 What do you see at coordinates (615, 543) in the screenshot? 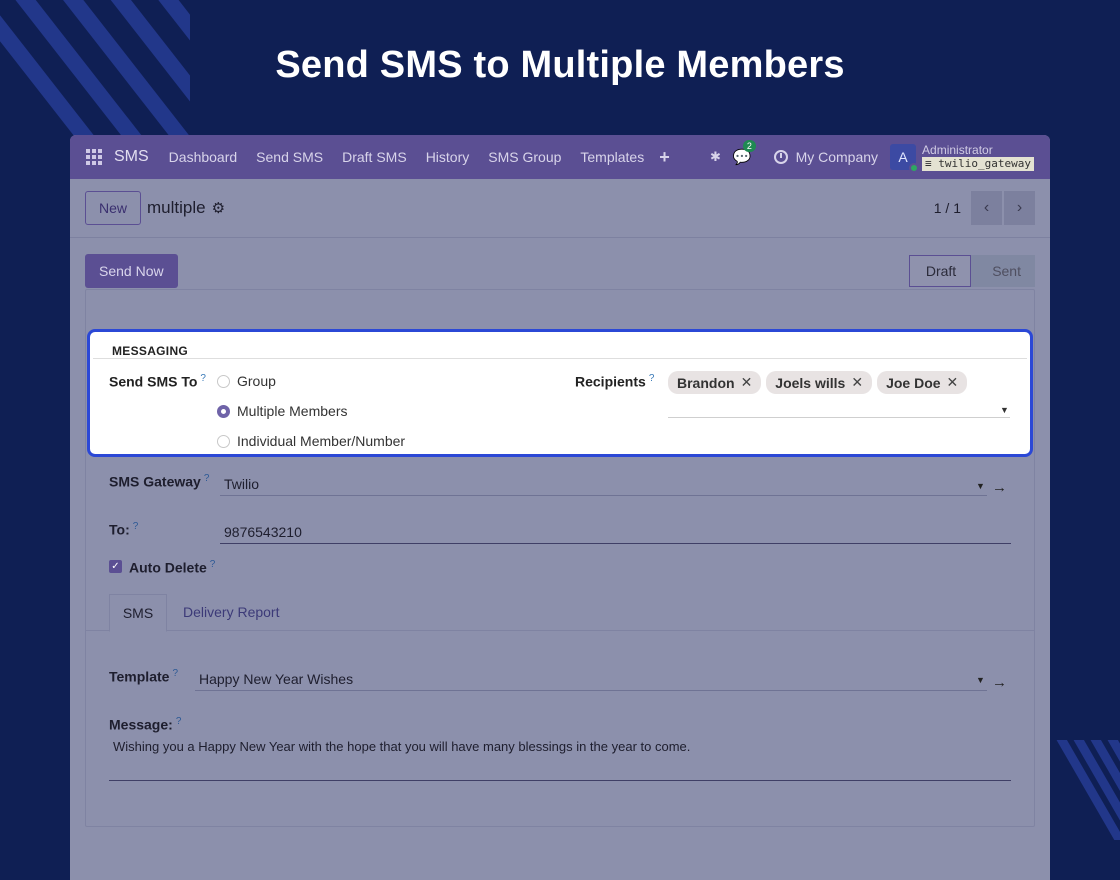
I see `to-underline` at bounding box center [615, 543].